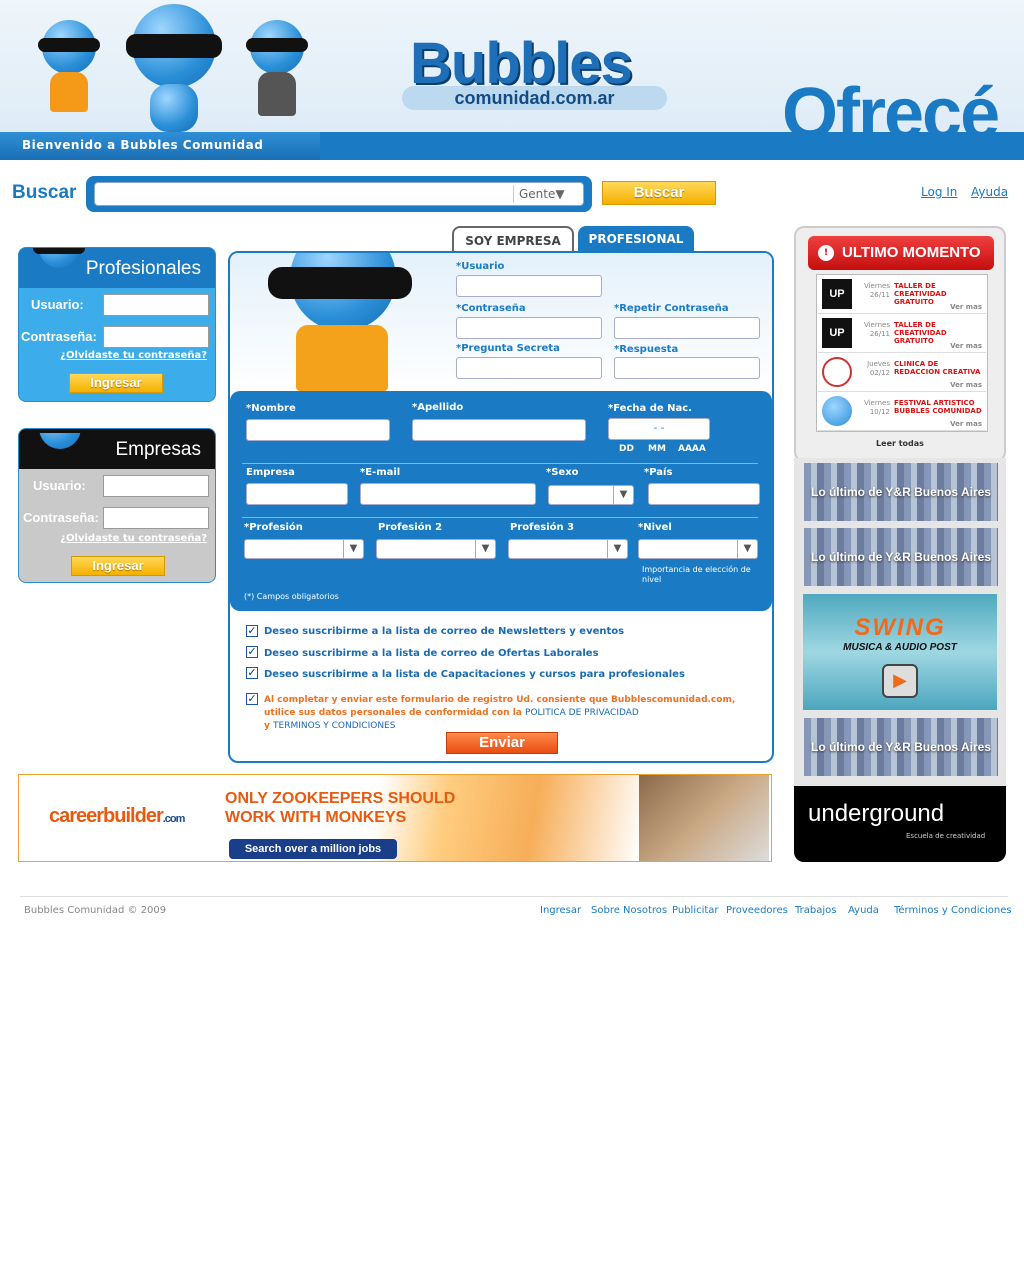 The height and width of the screenshot is (1276, 1024). Describe the element at coordinates (698, 549) in the screenshot. I see `nivel-select: ▼` at that location.